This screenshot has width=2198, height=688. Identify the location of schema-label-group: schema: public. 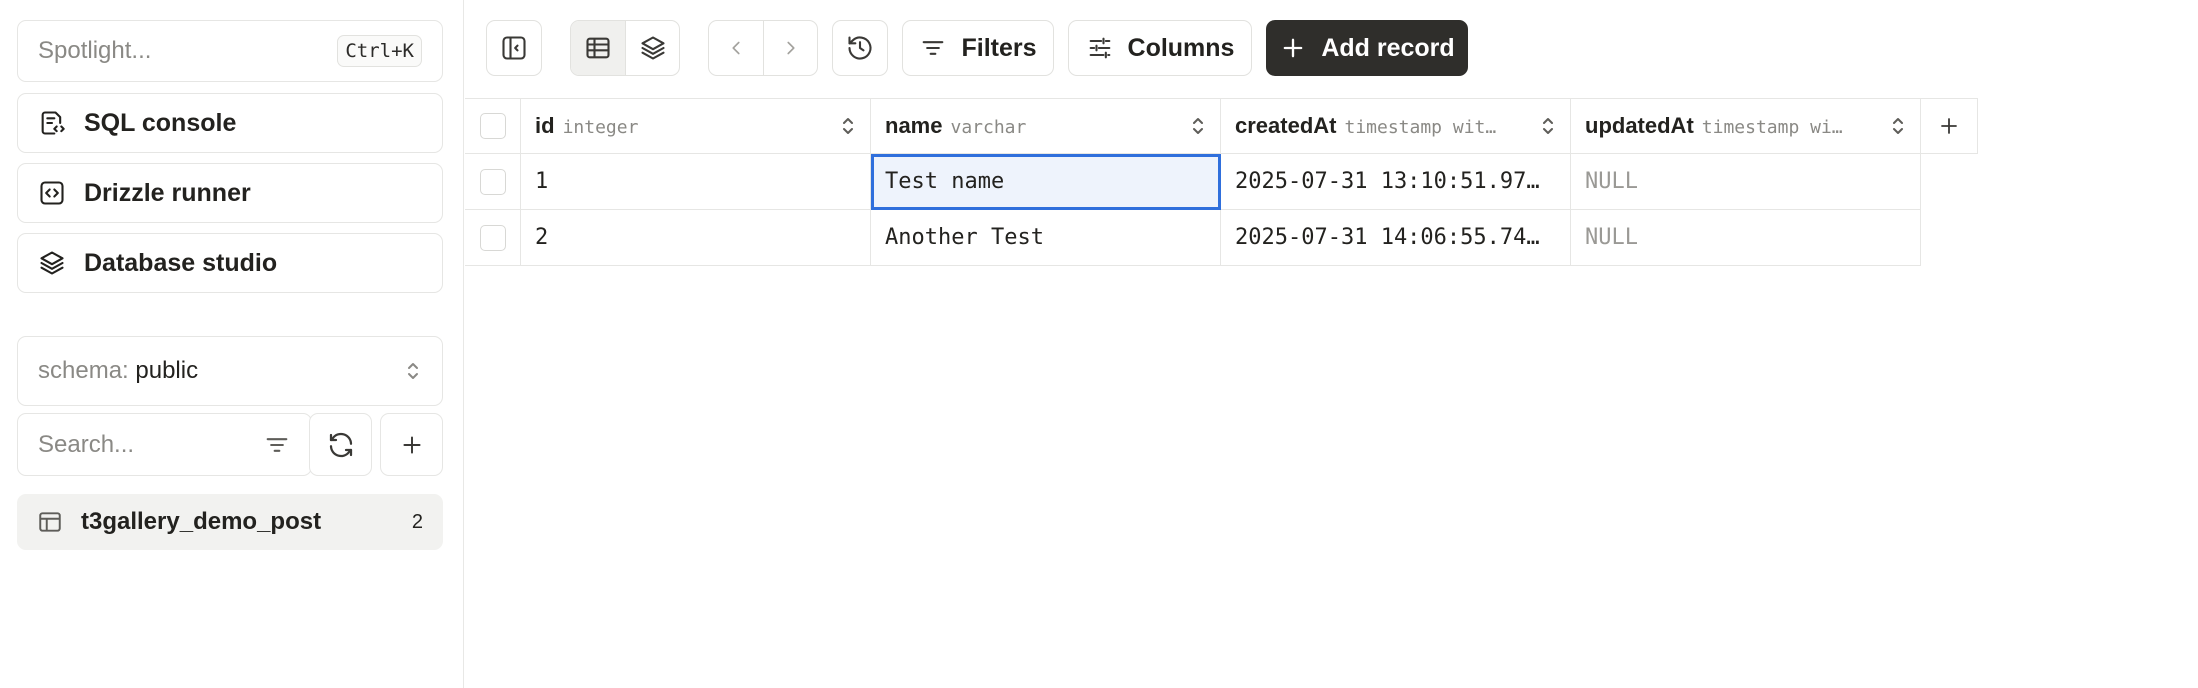
(118, 371).